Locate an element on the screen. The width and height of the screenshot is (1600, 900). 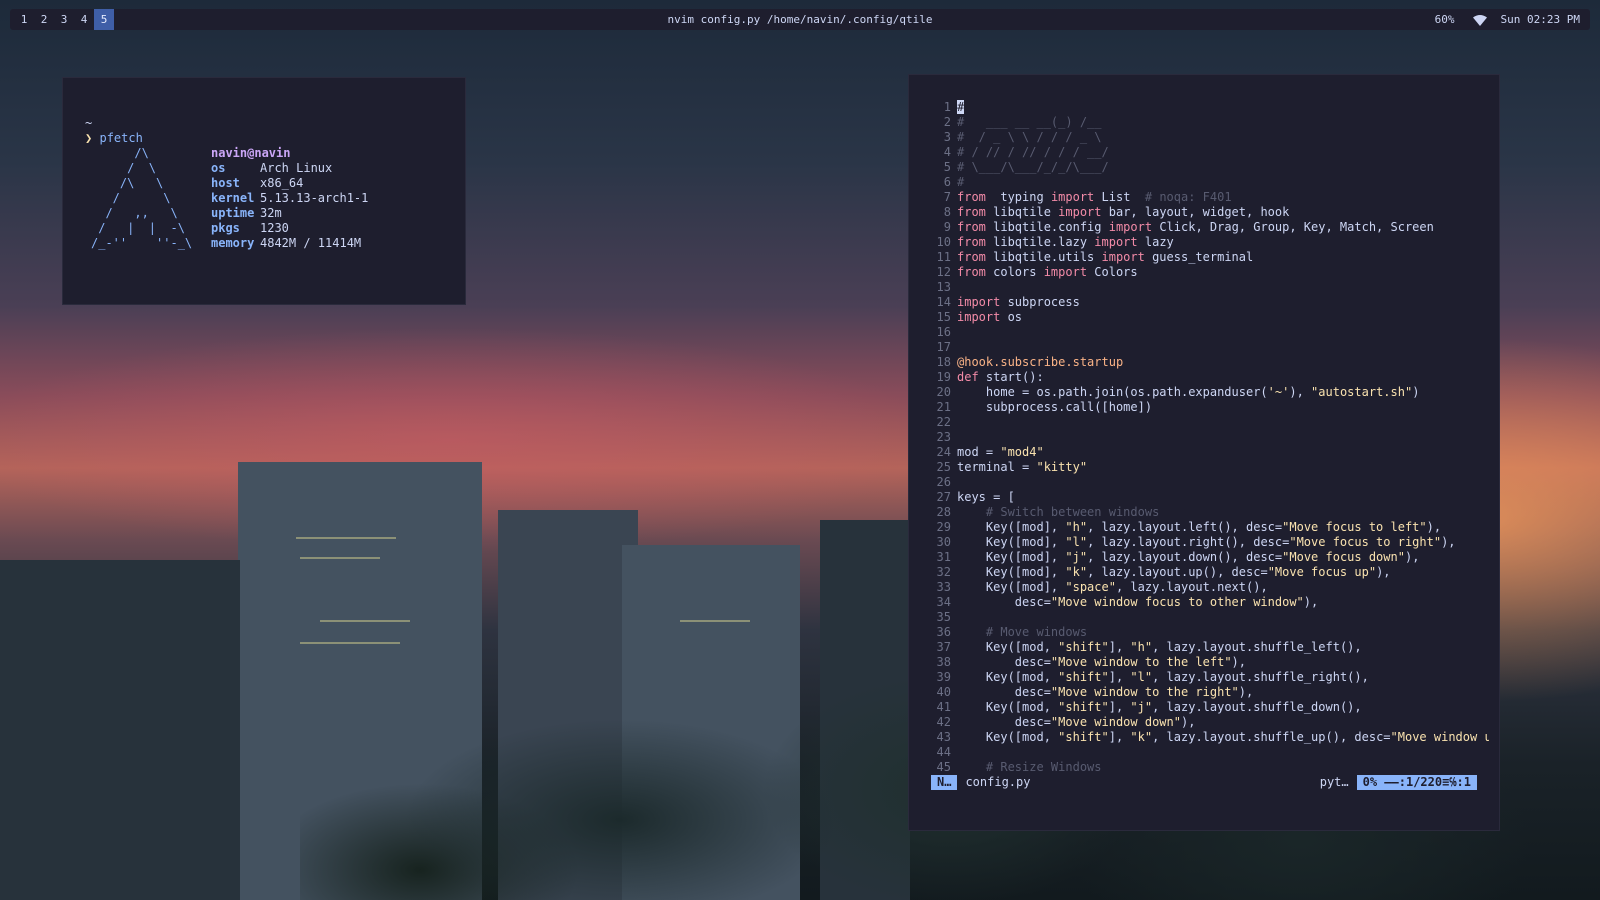
code-token: "kitty" is located at coordinates (1062, 467).